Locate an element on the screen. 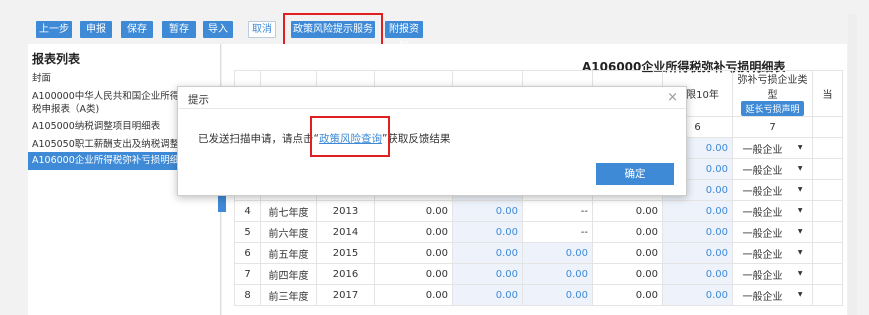  sidebar-title: 报表列表 is located at coordinates (56, 59).